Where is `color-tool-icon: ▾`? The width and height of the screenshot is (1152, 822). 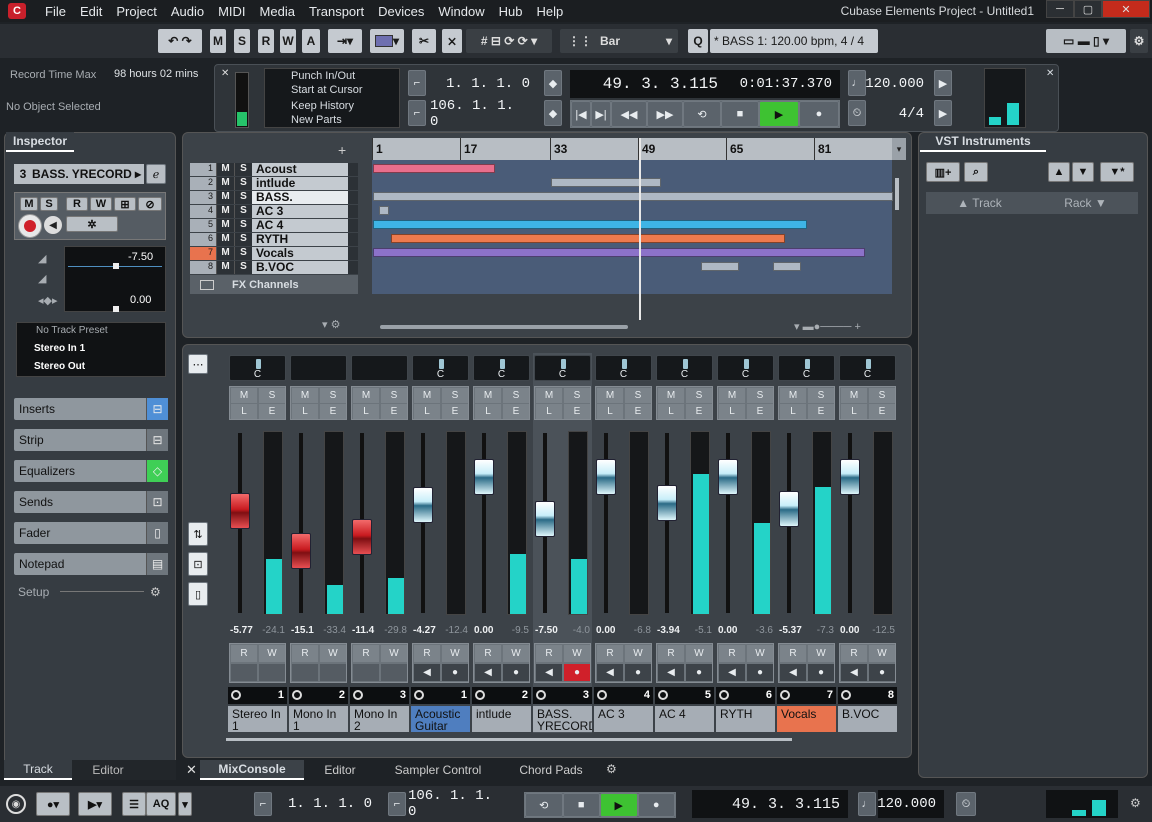
color-tool-icon: ▾ is located at coordinates (387, 41).